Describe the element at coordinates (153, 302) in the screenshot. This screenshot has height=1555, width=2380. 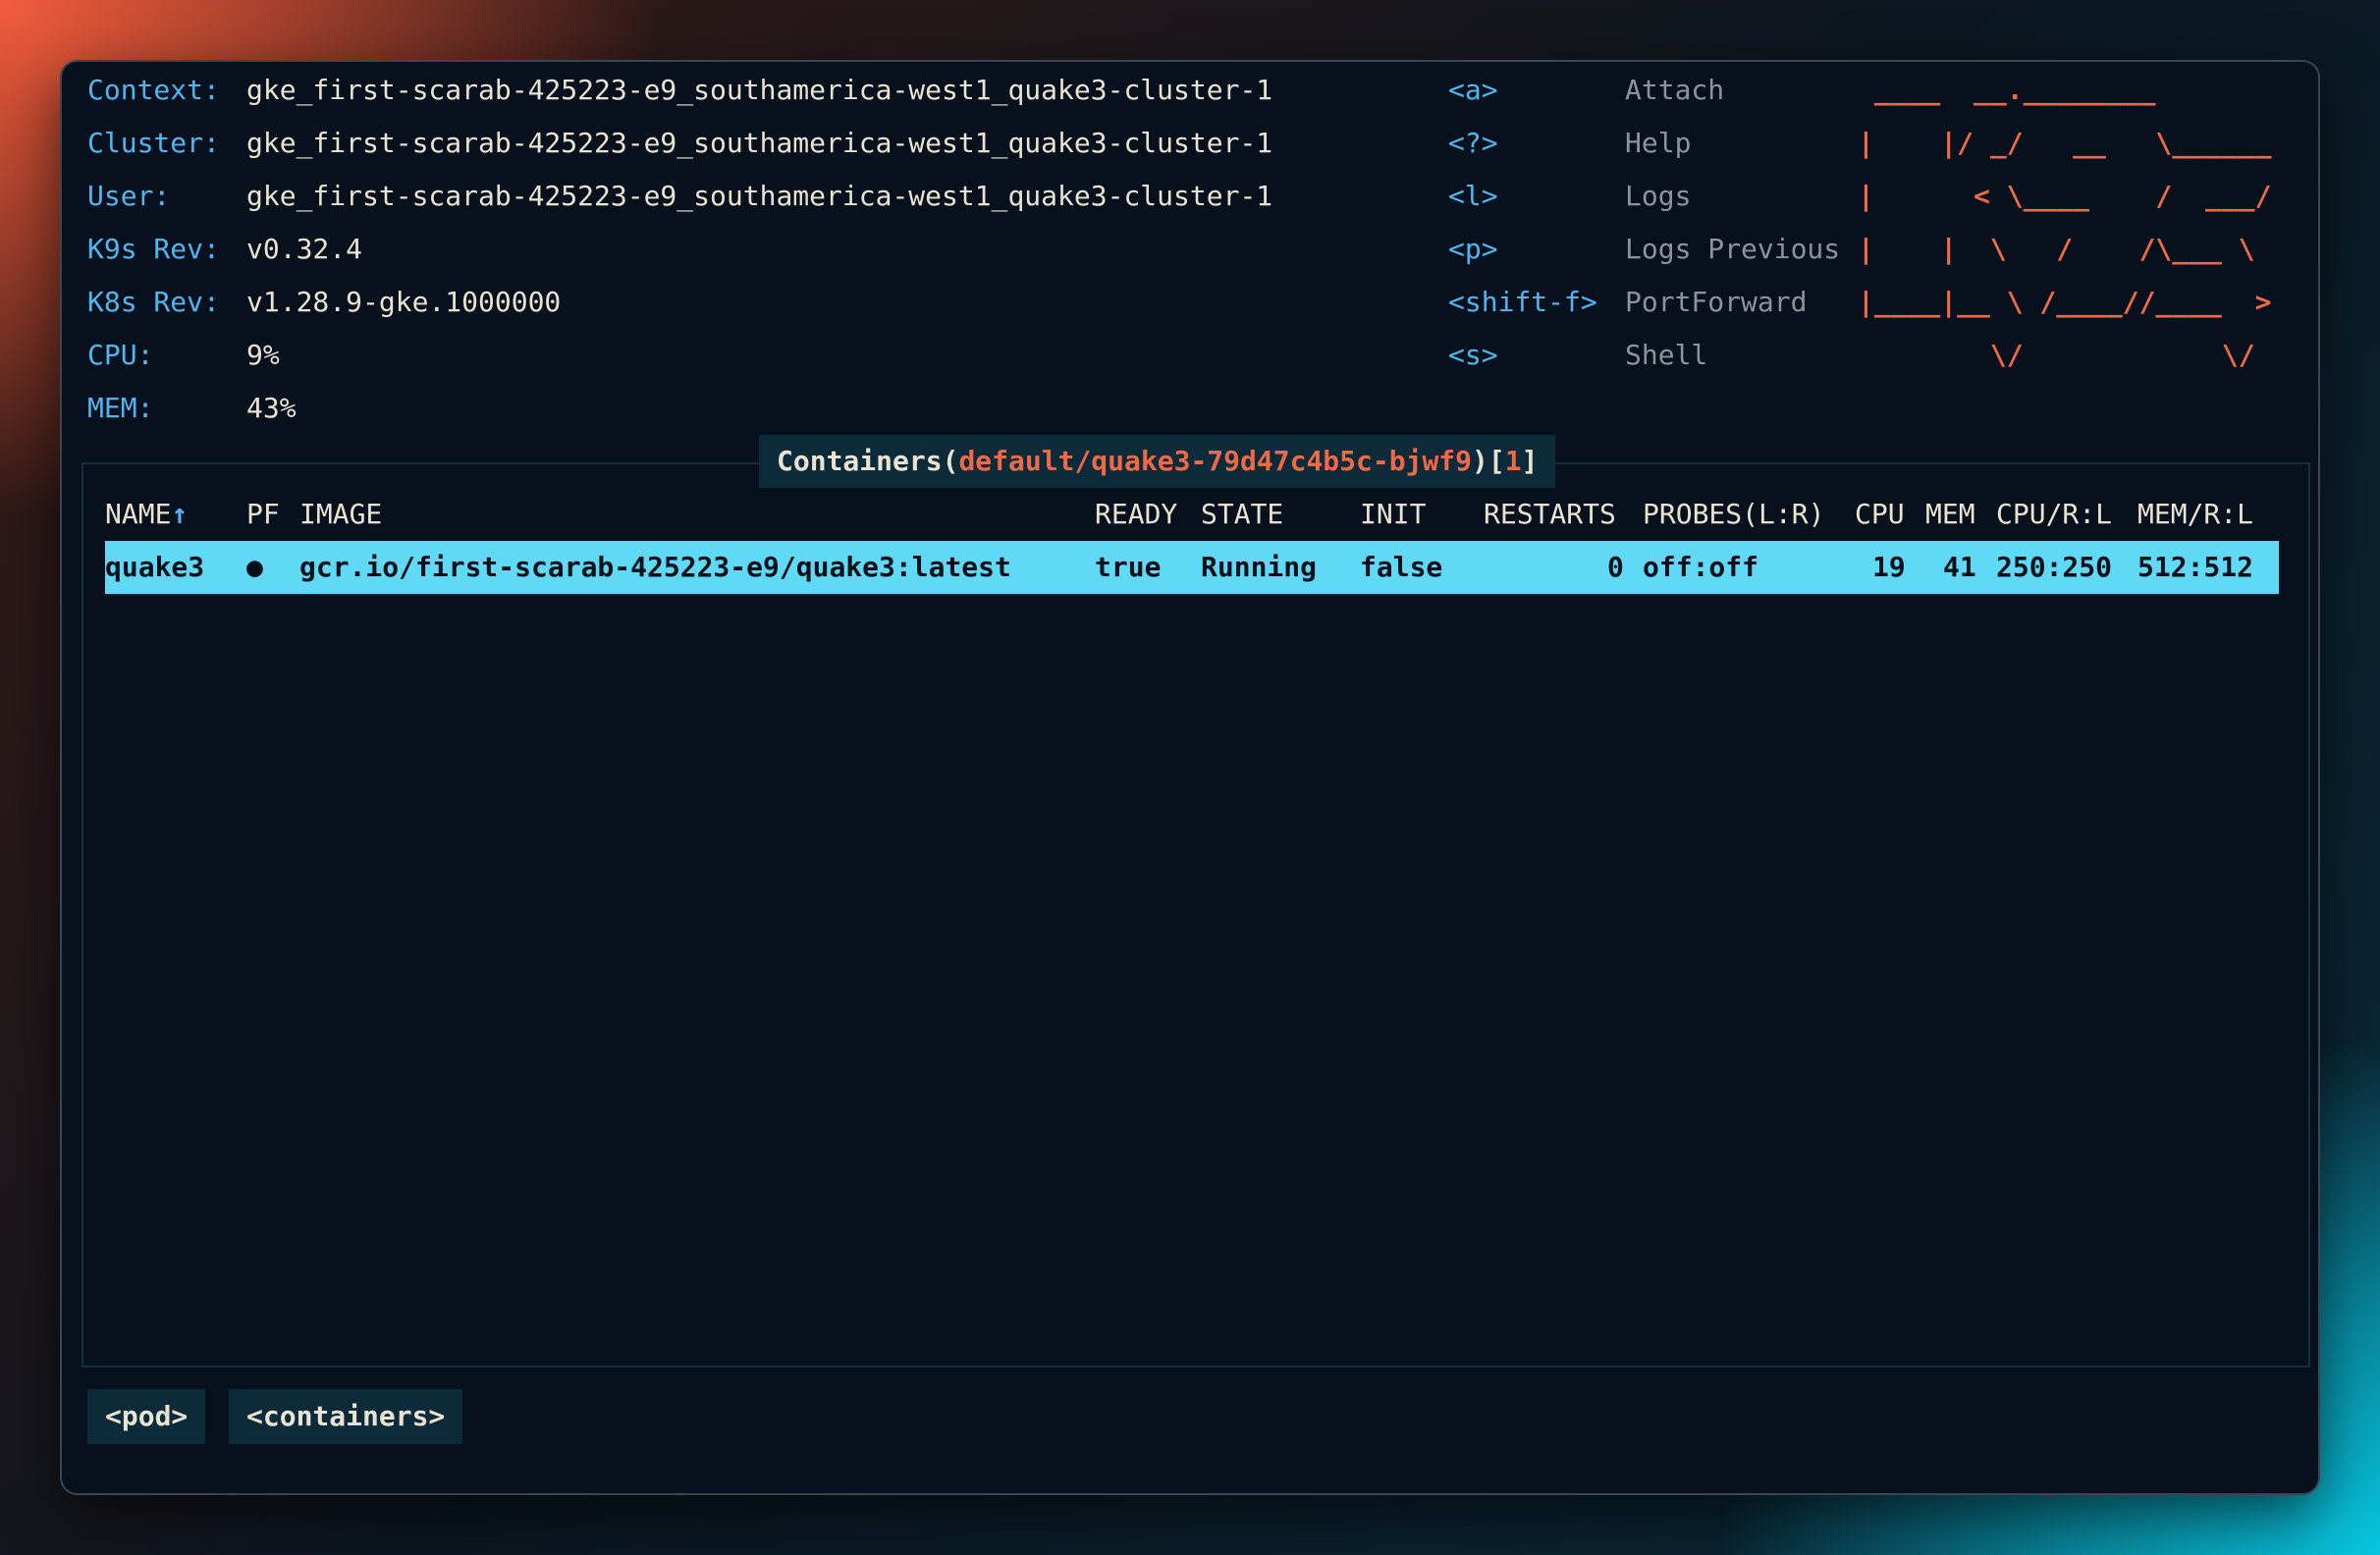
I see `k8s-rev-label: K8s Rev:` at that location.